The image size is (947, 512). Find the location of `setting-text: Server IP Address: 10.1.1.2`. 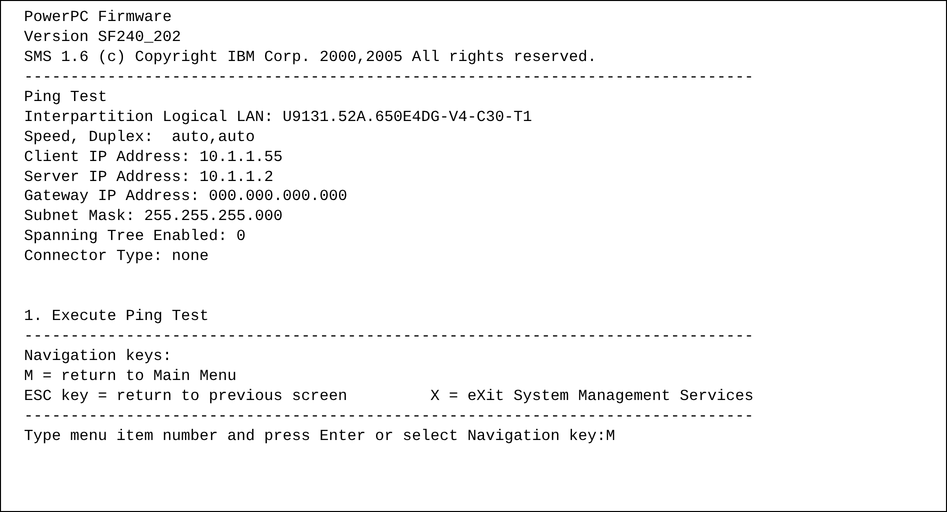

setting-text: Server IP Address: 10.1.1.2 is located at coordinates (149, 178).